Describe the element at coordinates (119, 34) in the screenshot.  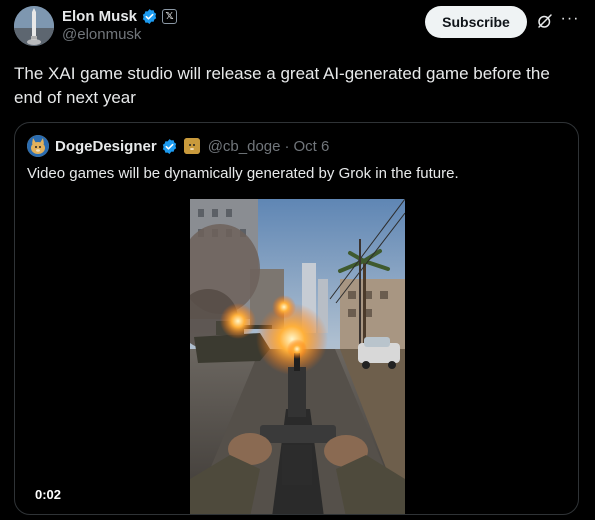
I see `author-handle: @elonmusk` at that location.